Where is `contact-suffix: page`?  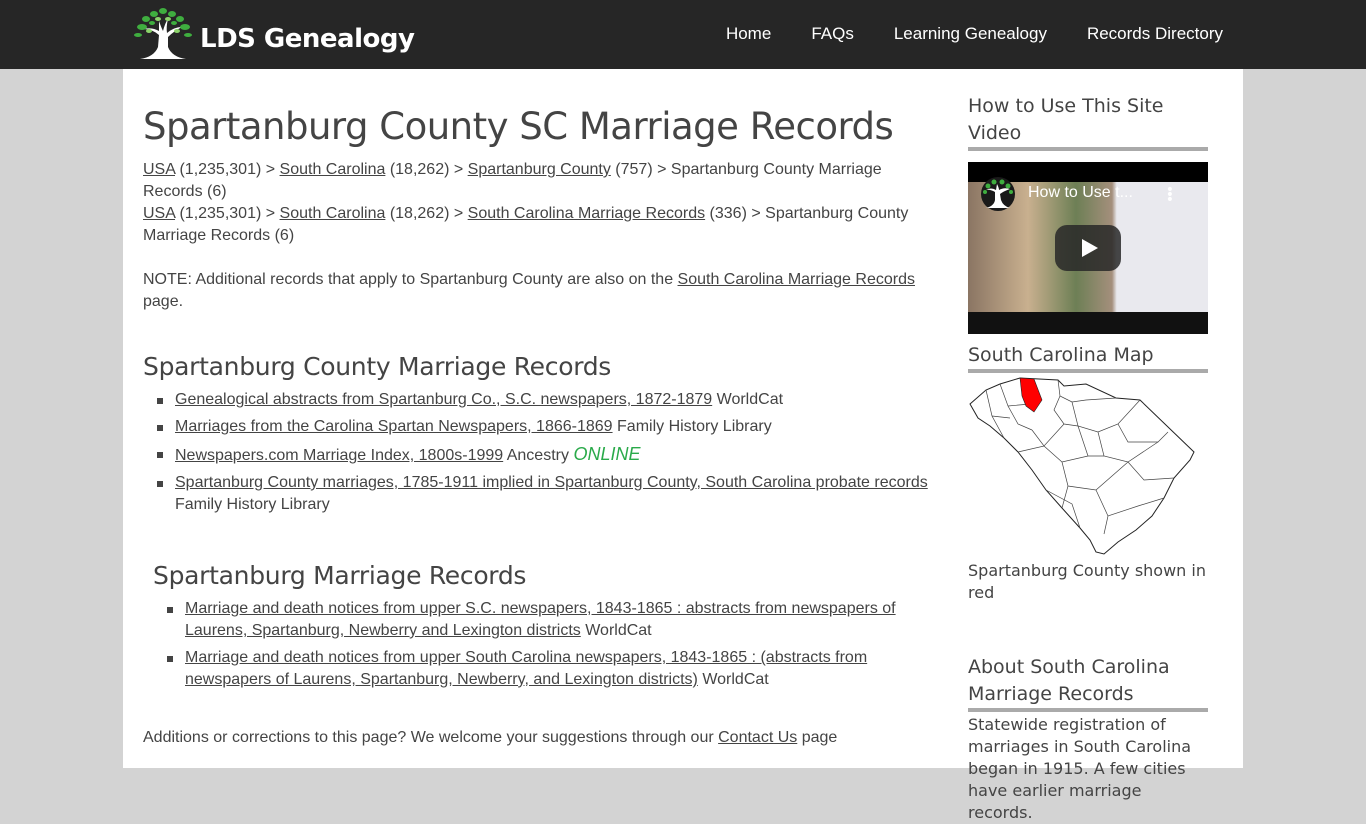 contact-suffix: page is located at coordinates (817, 737).